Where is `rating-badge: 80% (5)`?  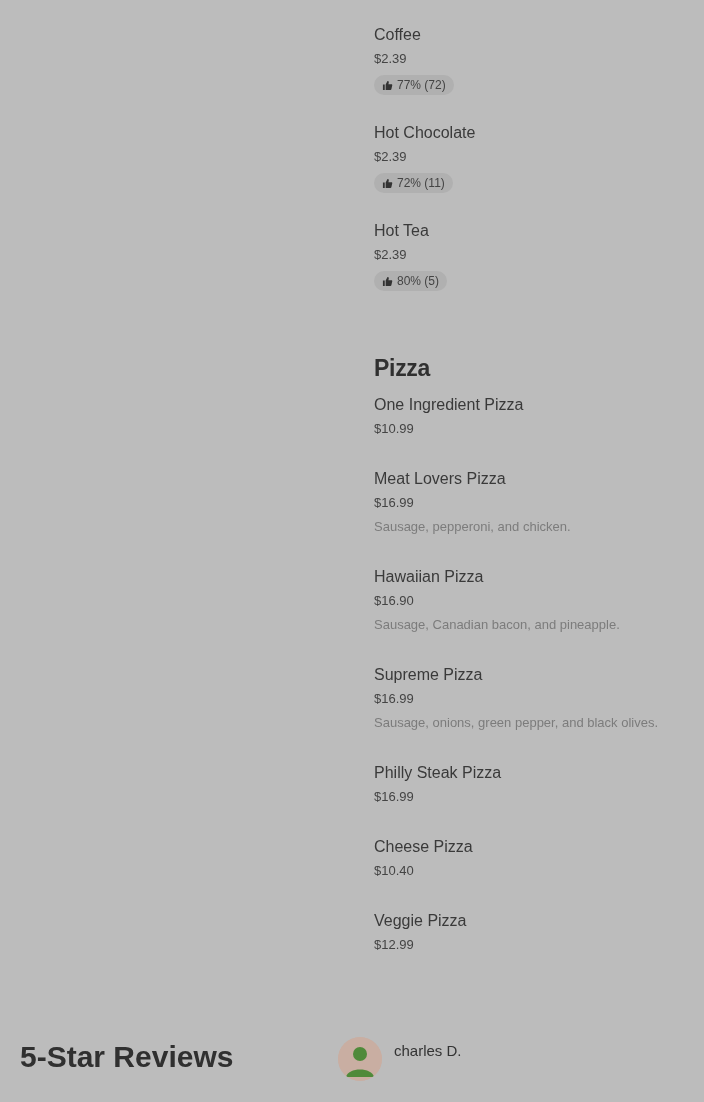 rating-badge: 80% (5) is located at coordinates (411, 281).